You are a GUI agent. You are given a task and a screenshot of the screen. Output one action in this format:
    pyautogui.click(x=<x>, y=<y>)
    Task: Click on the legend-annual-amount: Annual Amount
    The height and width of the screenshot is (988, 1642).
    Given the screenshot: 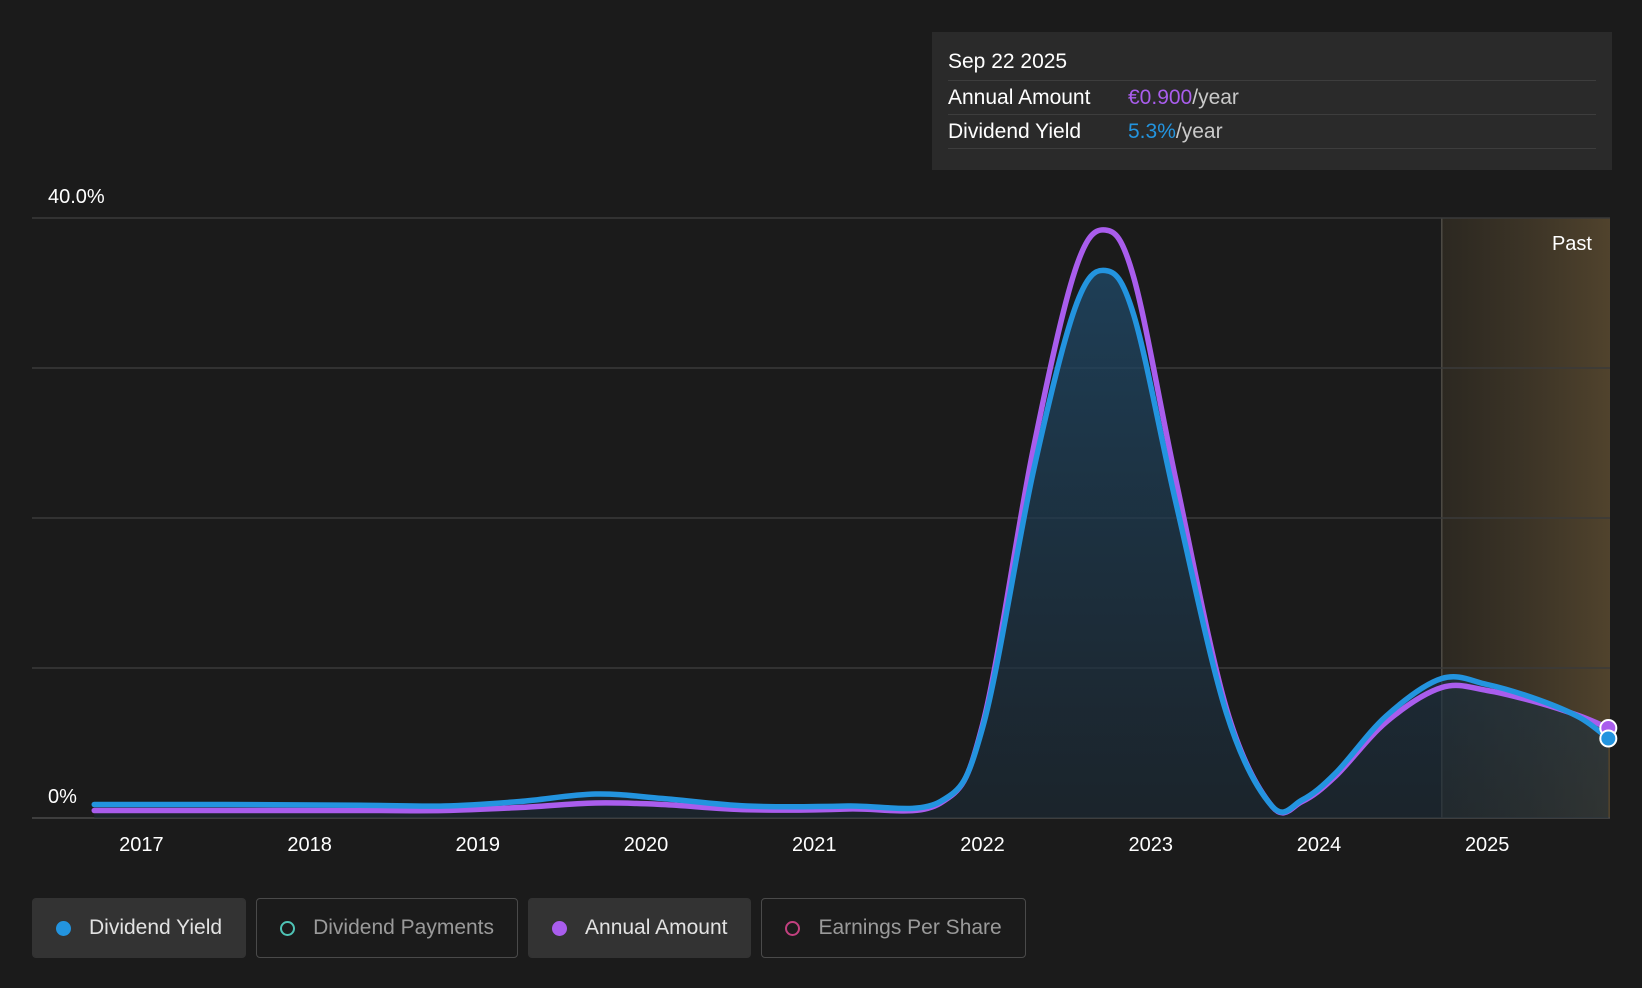 What is the action you would take?
    pyautogui.click(x=640, y=928)
    